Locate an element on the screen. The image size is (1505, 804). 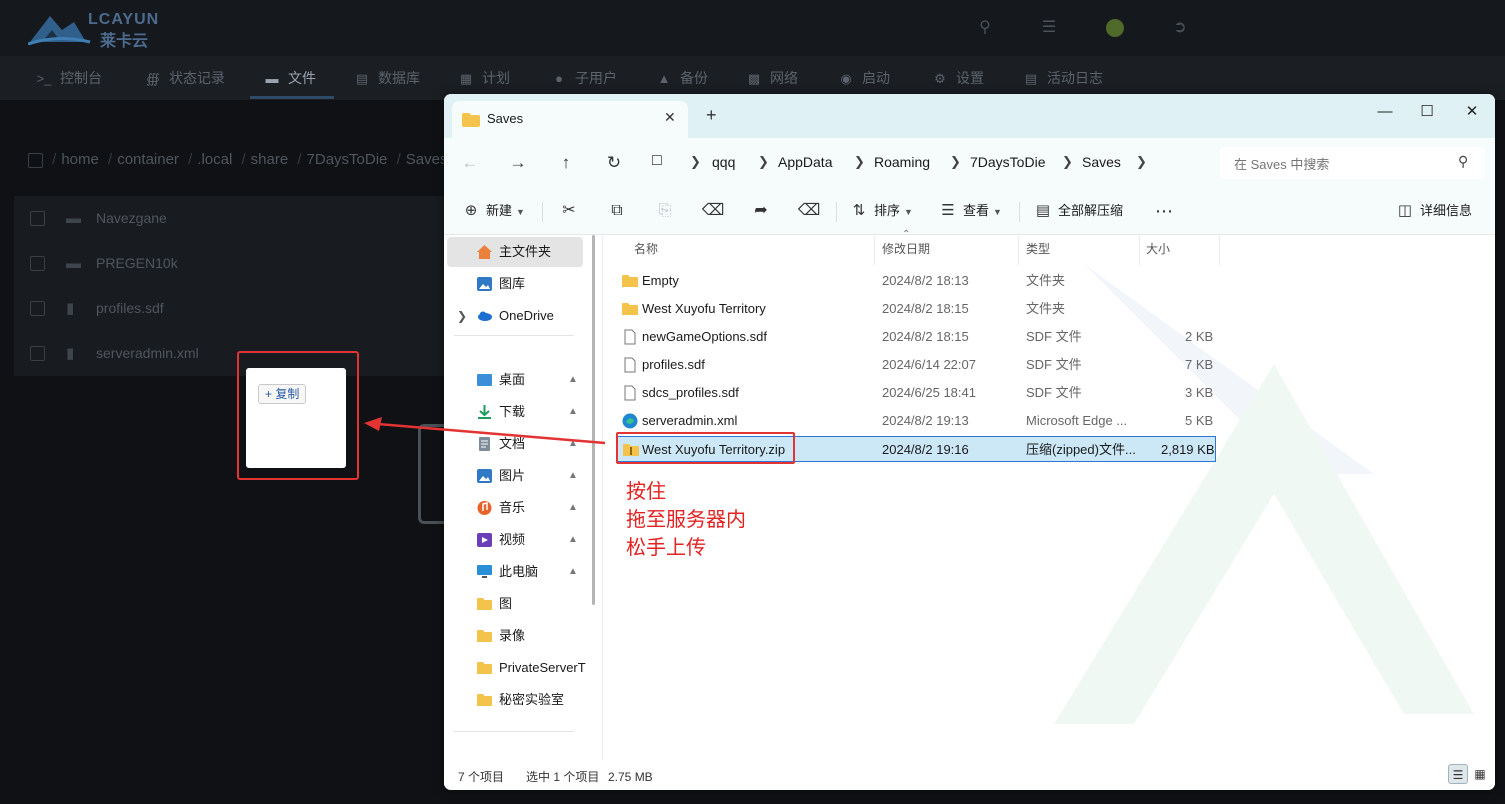
more-icon: ⋯ is located at coordinates (1164, 211).